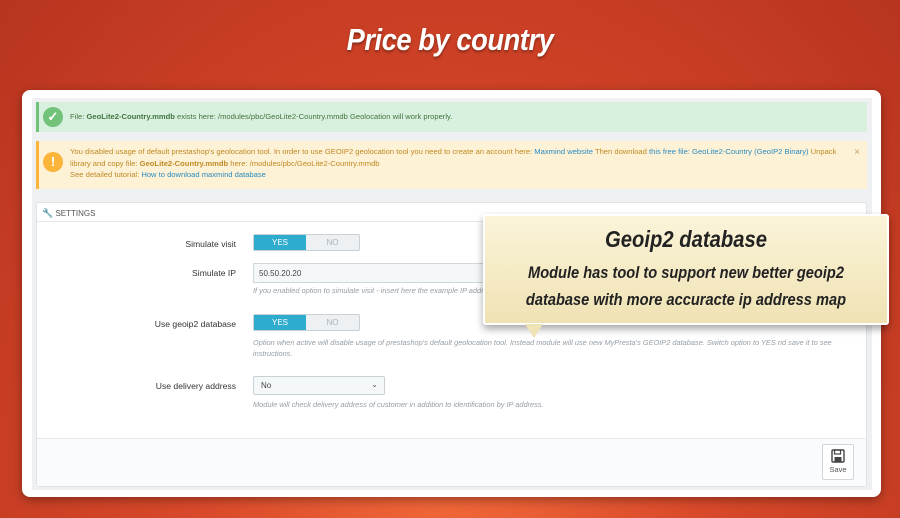  What do you see at coordinates (685, 239) in the screenshot?
I see `callout-title: Geoip2 database` at bounding box center [685, 239].